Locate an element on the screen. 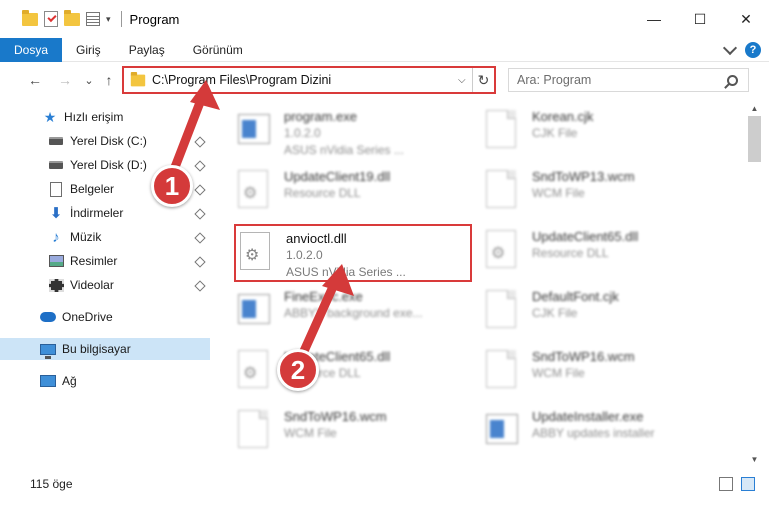  sidebar-item-label: Ağ is located at coordinates (69, 381).